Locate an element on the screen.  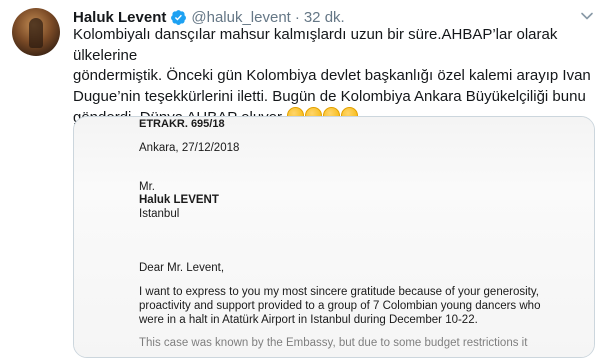
avatar-figure is located at coordinates (36, 33).